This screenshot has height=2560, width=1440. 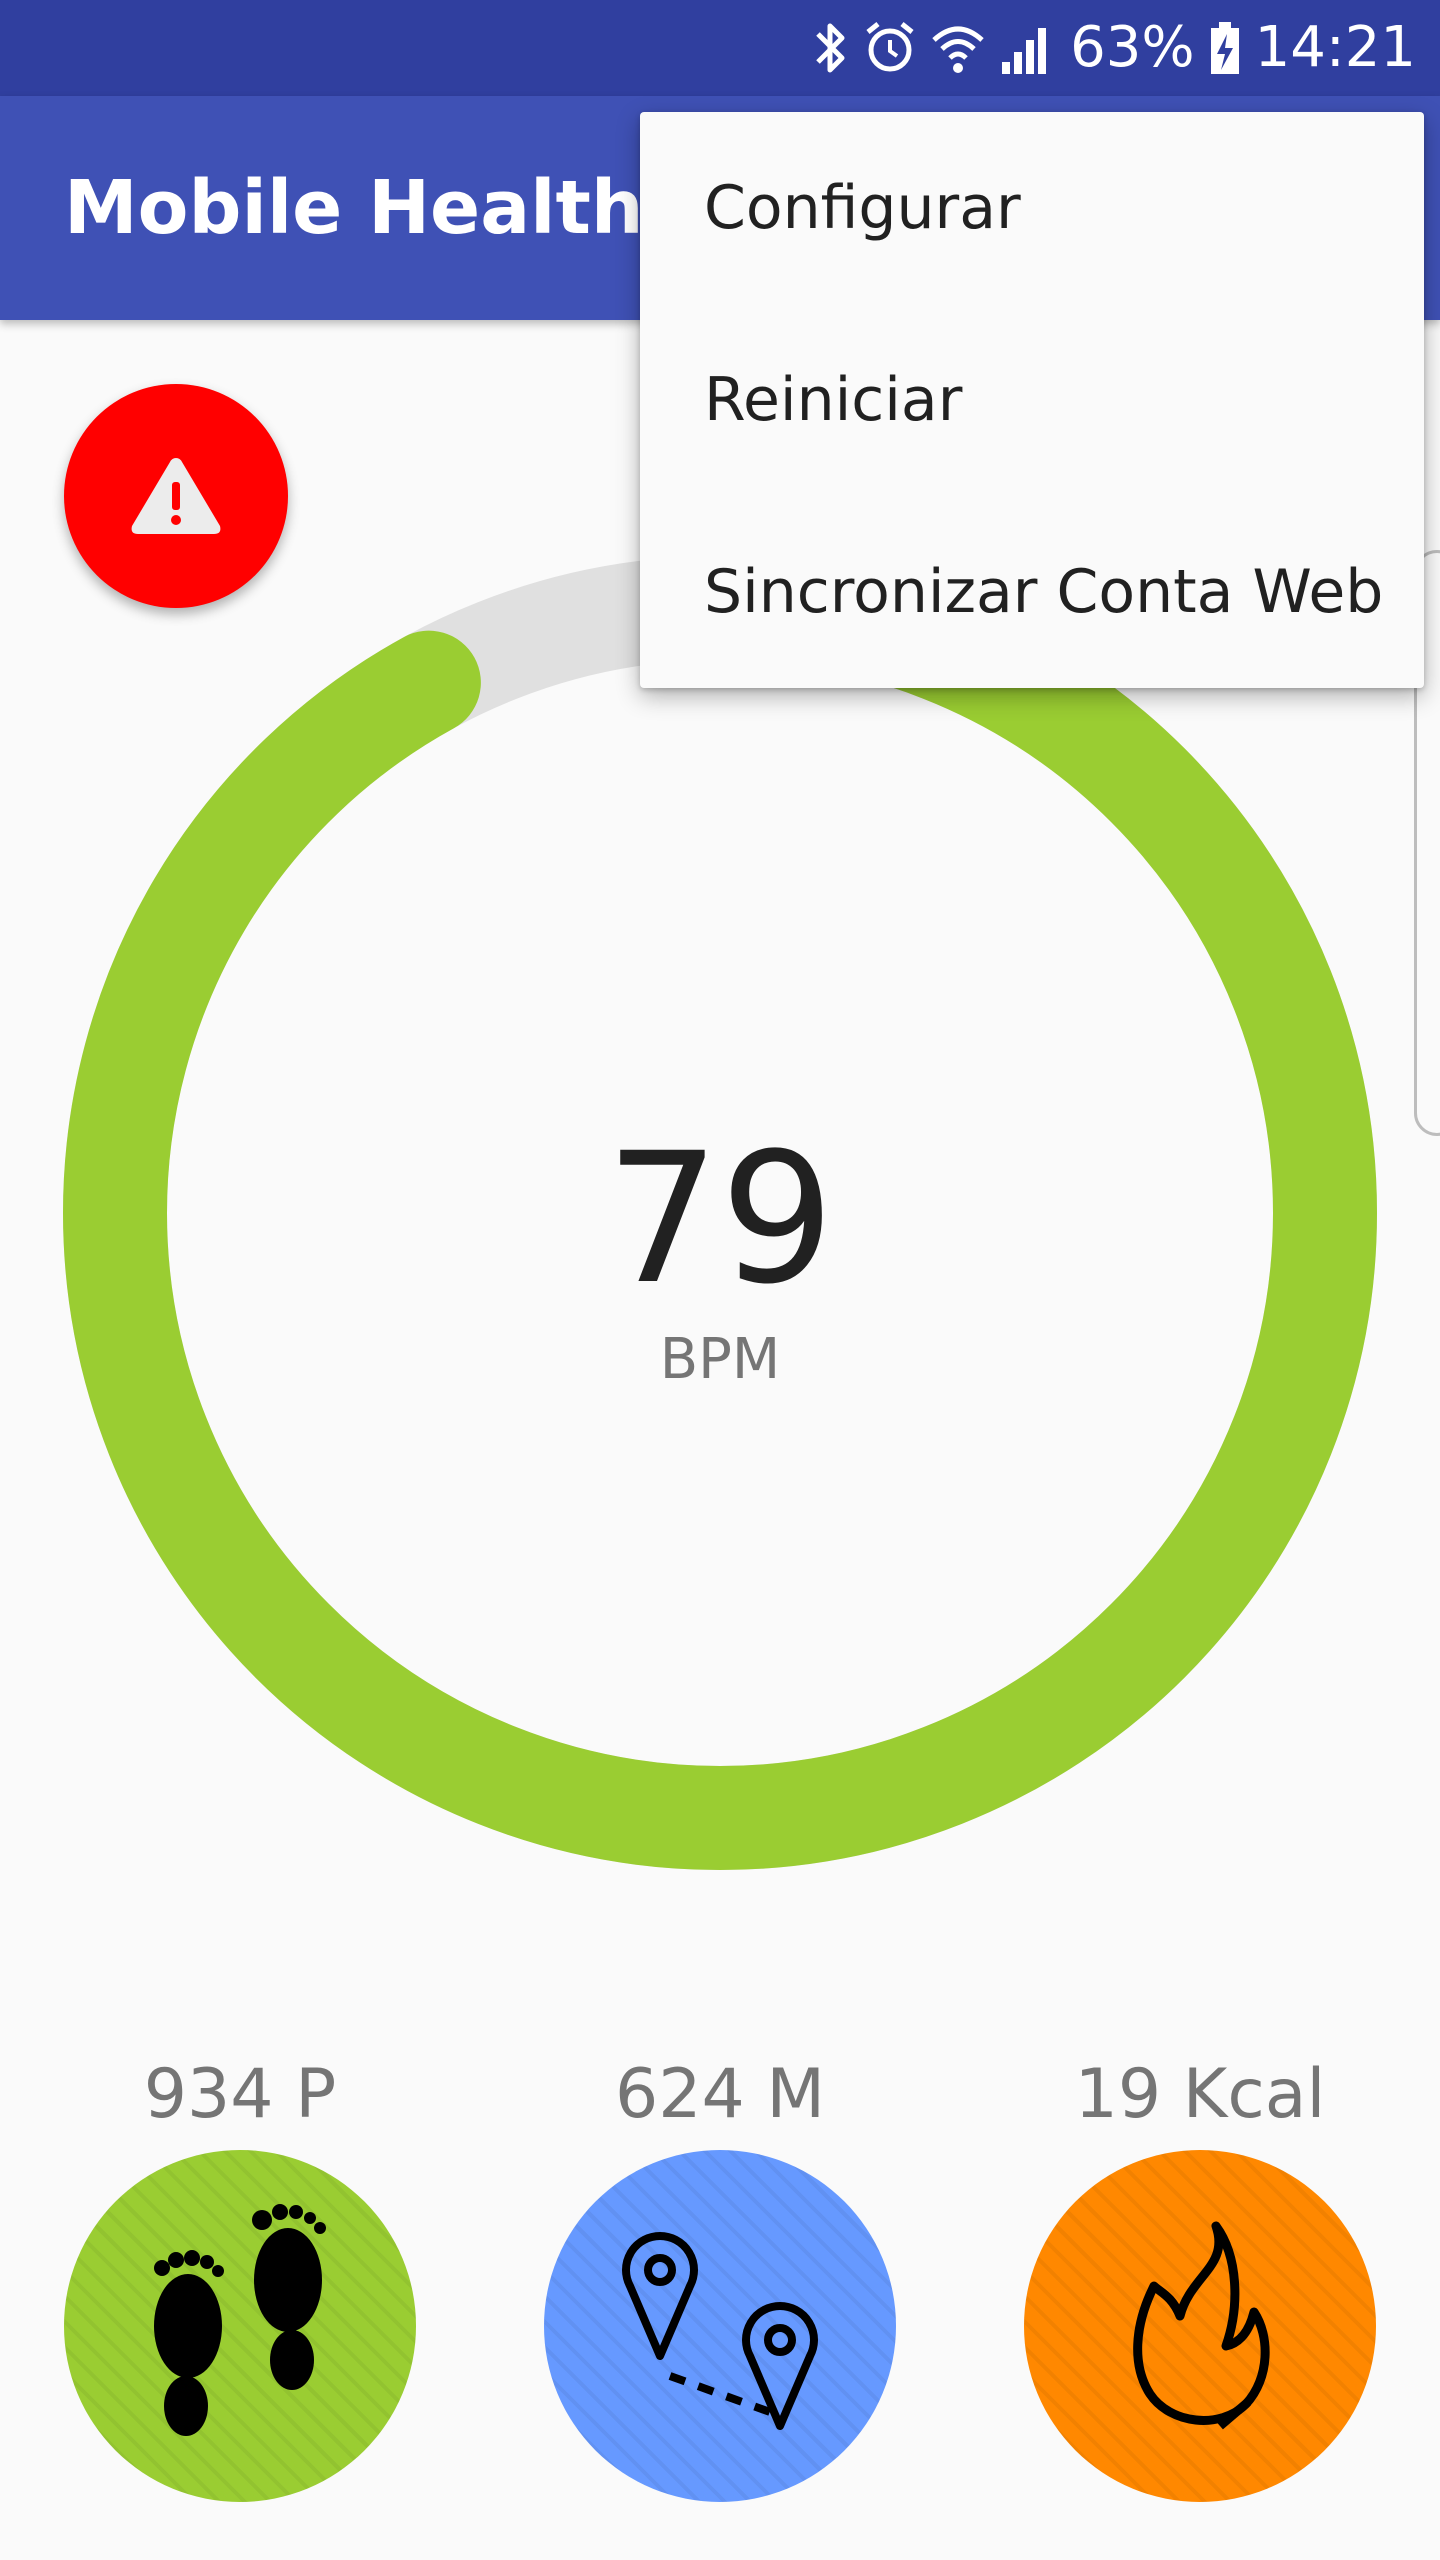 I want to click on warning-icon, so click(x=176, y=496).